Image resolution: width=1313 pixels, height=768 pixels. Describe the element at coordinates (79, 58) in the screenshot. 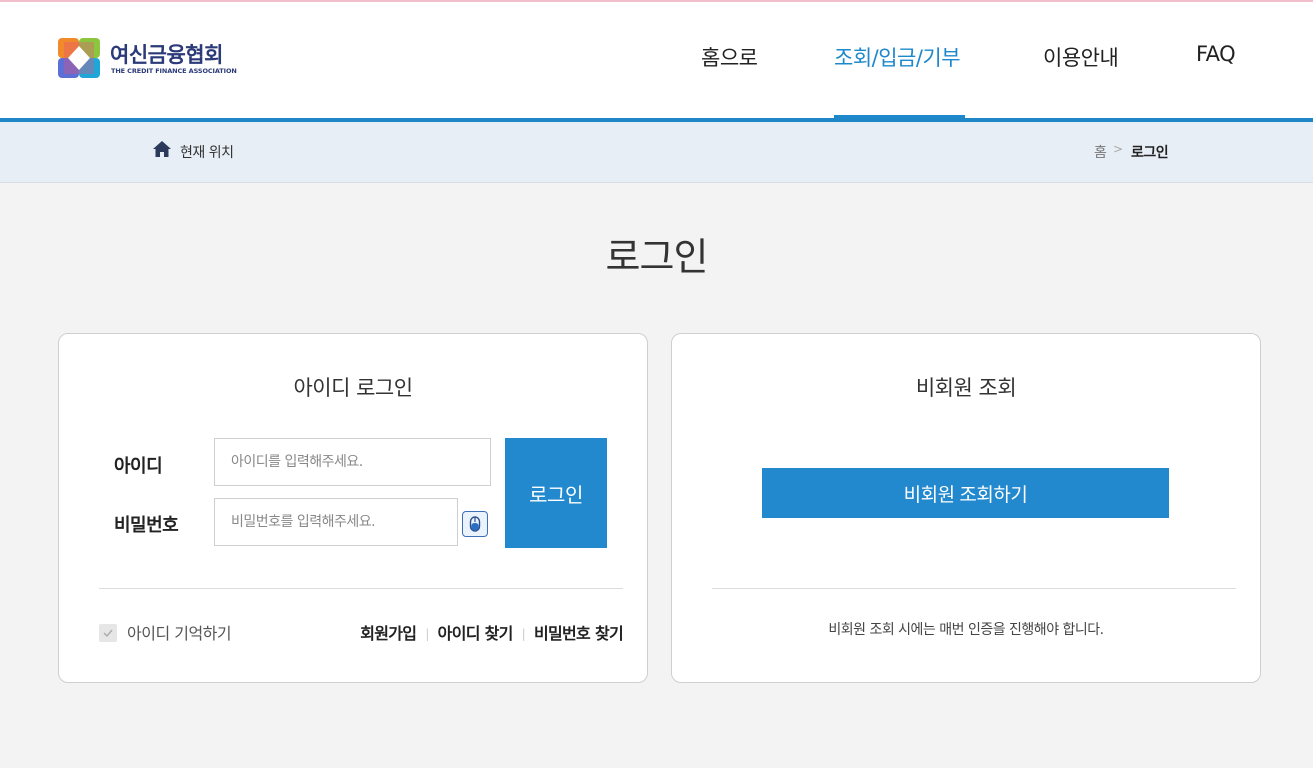

I see `logo-mark-icon` at that location.